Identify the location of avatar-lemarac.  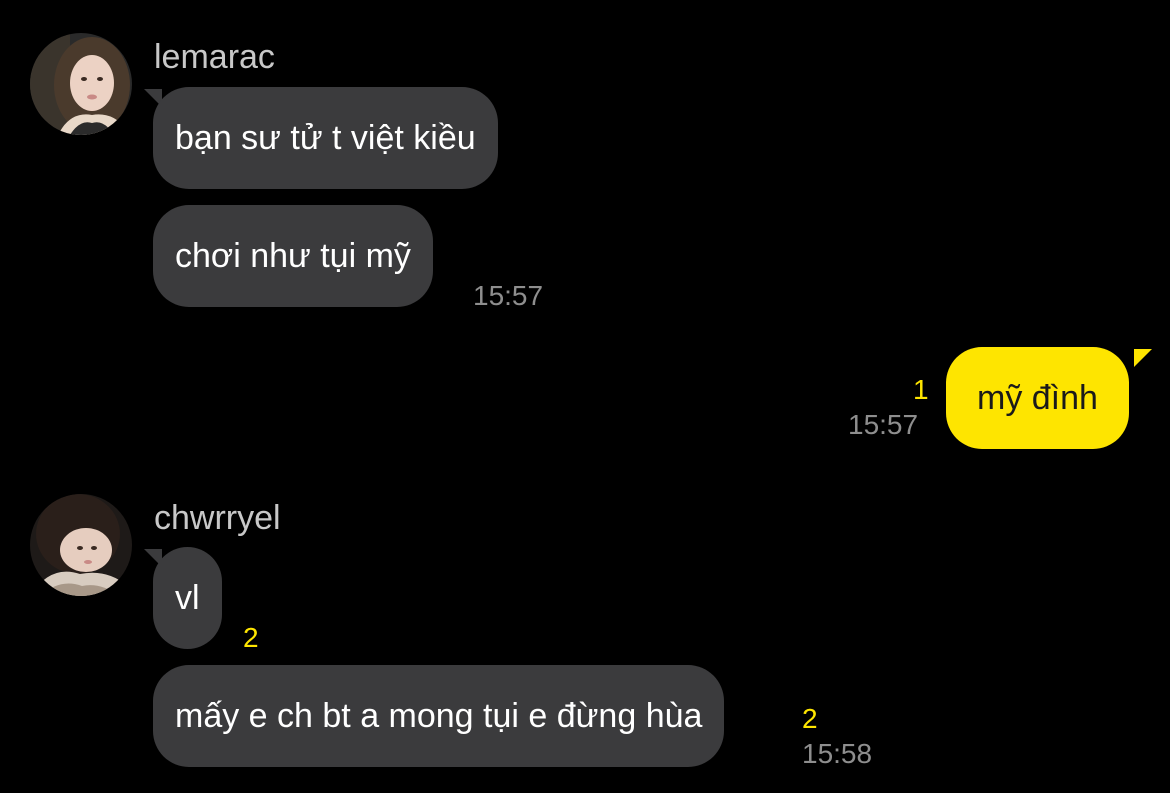
(81, 84).